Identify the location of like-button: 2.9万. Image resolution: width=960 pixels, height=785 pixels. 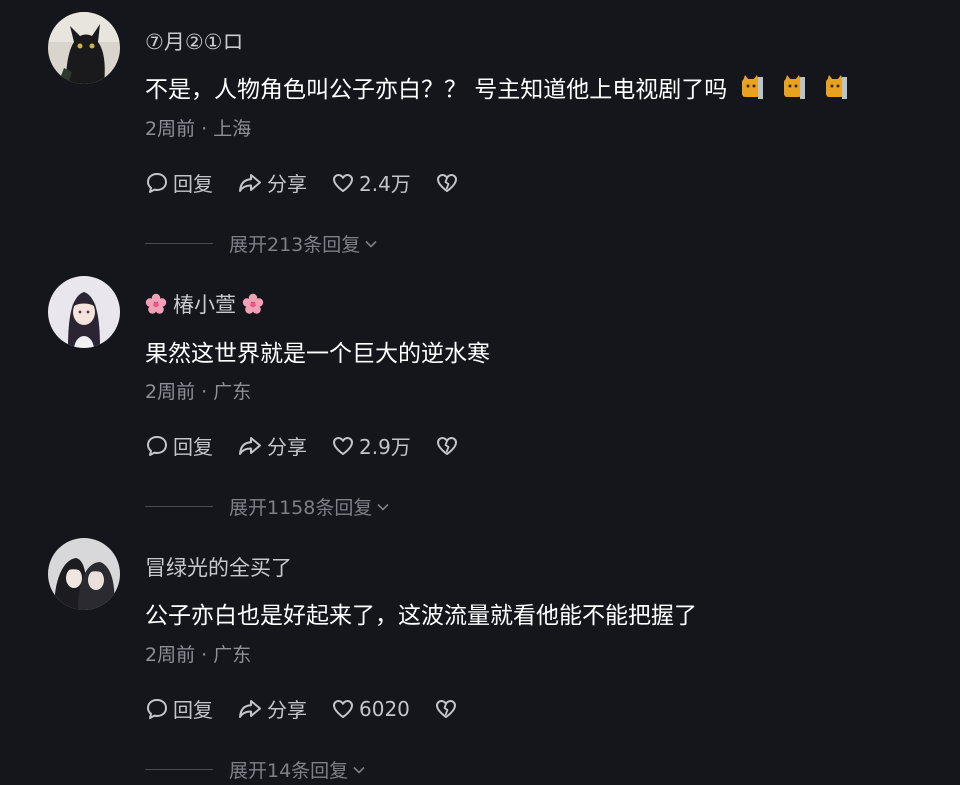
(371, 445).